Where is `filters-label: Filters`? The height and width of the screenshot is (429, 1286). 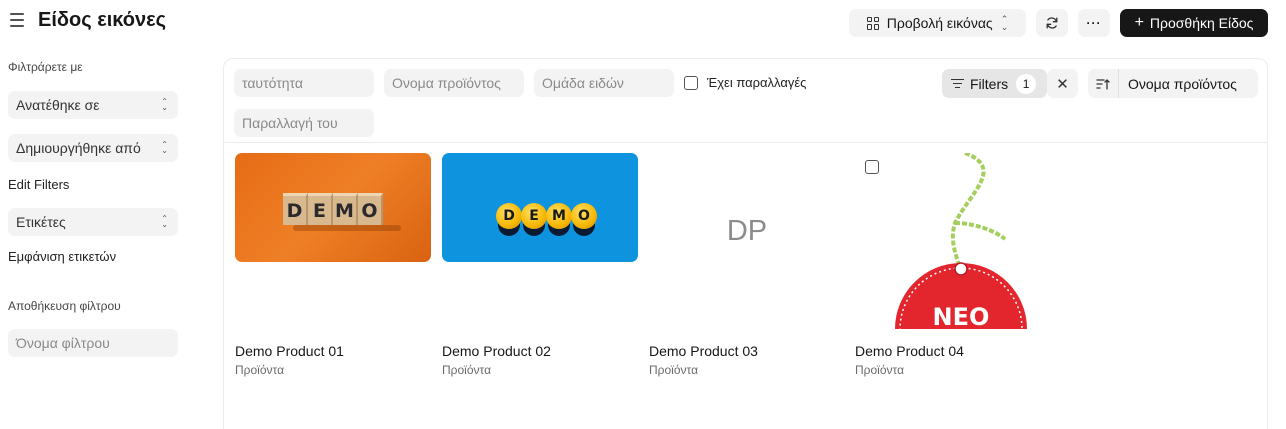
filters-label: Filters is located at coordinates (989, 83).